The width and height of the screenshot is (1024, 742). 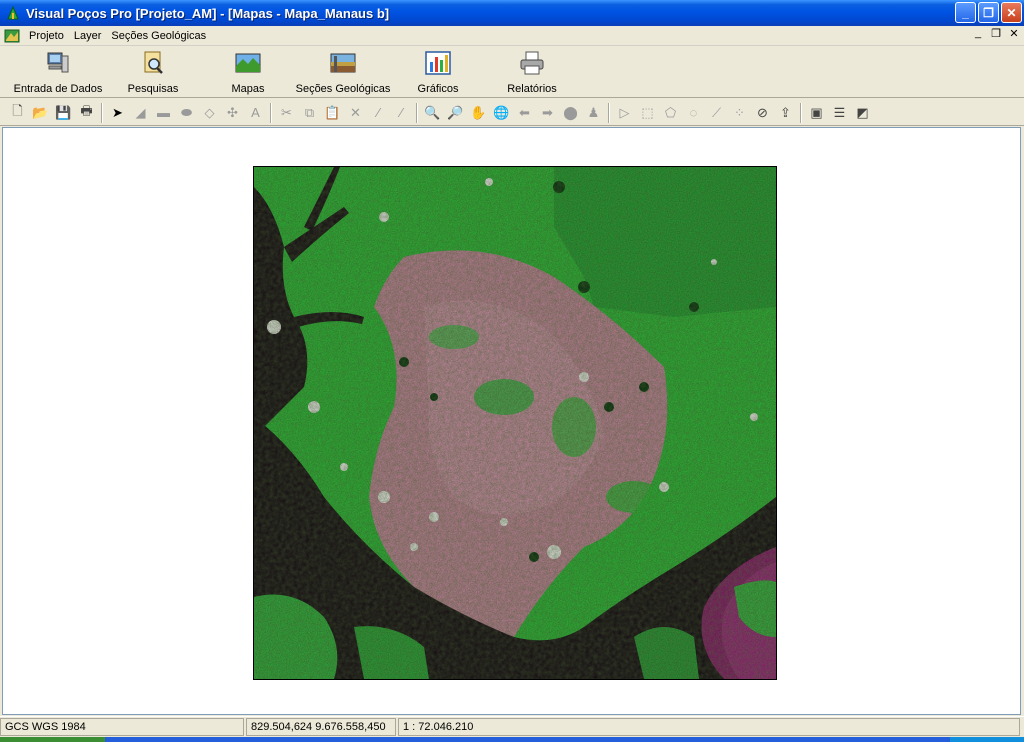 What do you see at coordinates (593, 113) in the screenshot?
I see `measure-icon: ♟` at bounding box center [593, 113].